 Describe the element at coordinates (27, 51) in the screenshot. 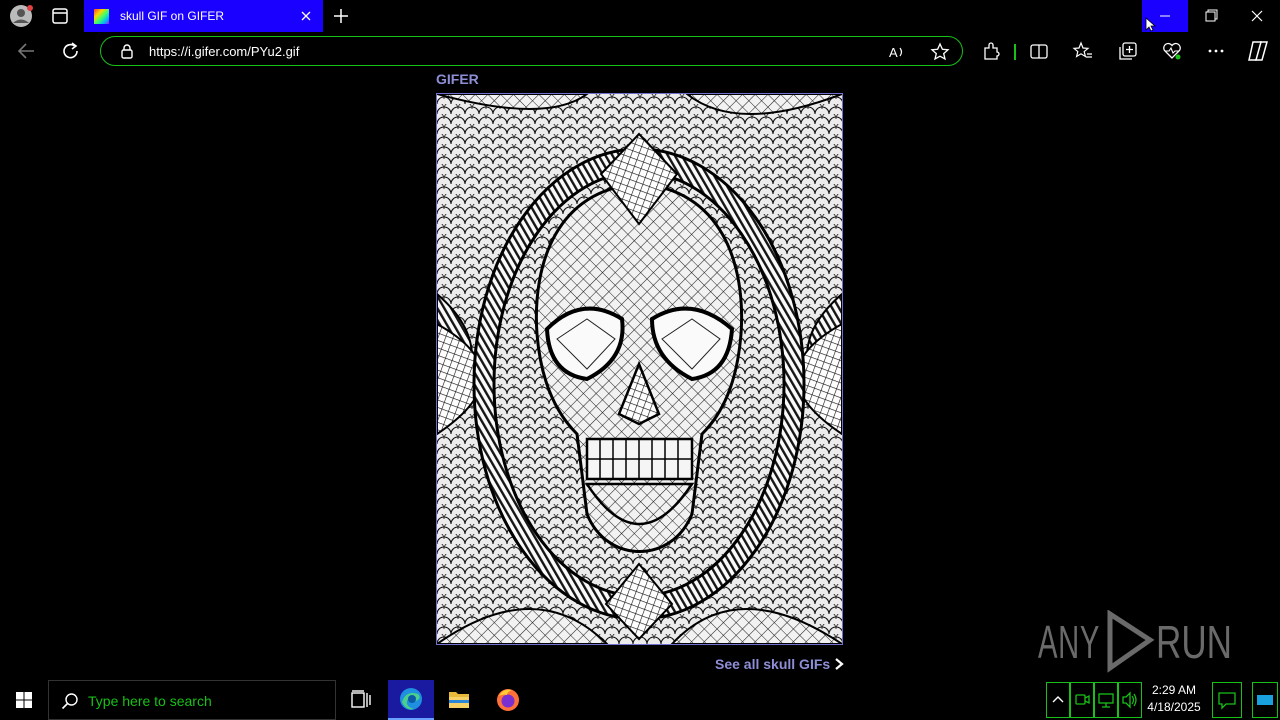

I see `back-arrow-icon` at that location.